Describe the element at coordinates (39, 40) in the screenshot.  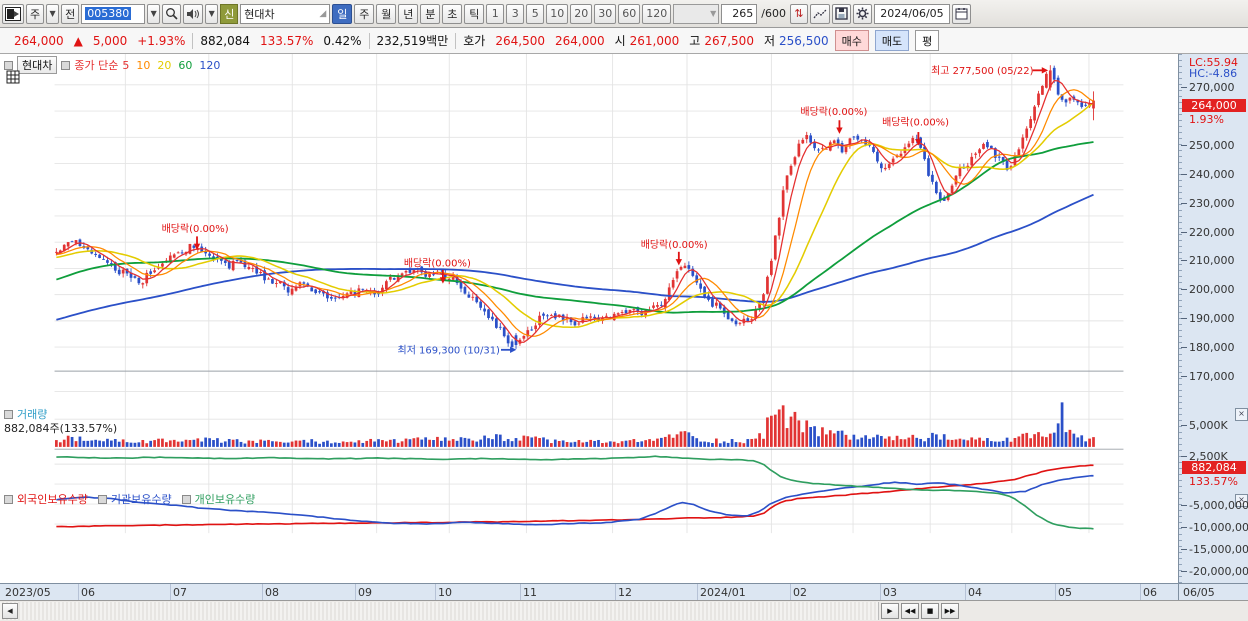
I see `last-price: 264,000` at that location.